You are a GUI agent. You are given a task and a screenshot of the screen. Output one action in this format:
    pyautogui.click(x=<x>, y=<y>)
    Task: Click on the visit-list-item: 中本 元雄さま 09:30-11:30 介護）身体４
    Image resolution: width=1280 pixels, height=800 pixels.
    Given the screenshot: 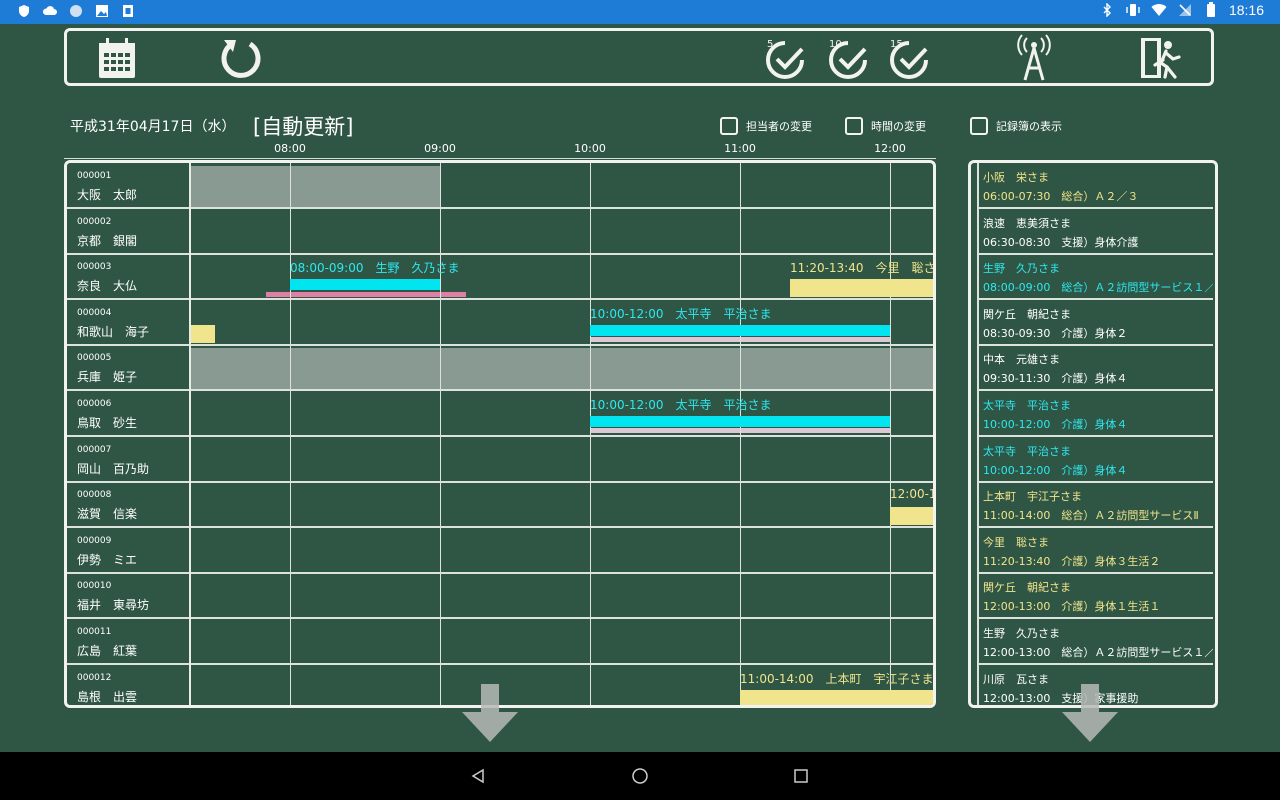 What is the action you would take?
    pyautogui.click(x=1093, y=368)
    